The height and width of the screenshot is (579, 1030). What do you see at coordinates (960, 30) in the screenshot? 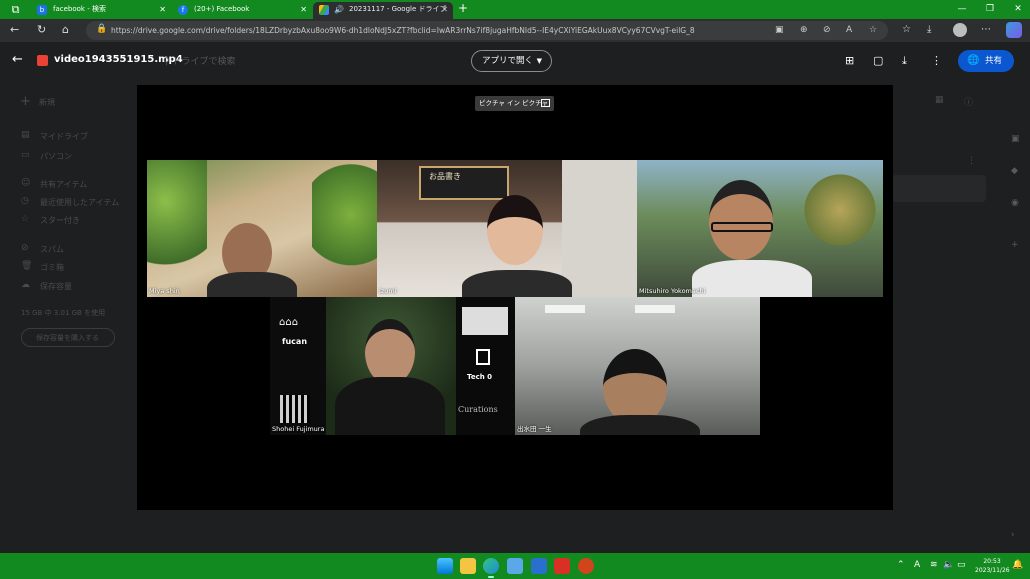
I see `profile-avatar` at bounding box center [960, 30].